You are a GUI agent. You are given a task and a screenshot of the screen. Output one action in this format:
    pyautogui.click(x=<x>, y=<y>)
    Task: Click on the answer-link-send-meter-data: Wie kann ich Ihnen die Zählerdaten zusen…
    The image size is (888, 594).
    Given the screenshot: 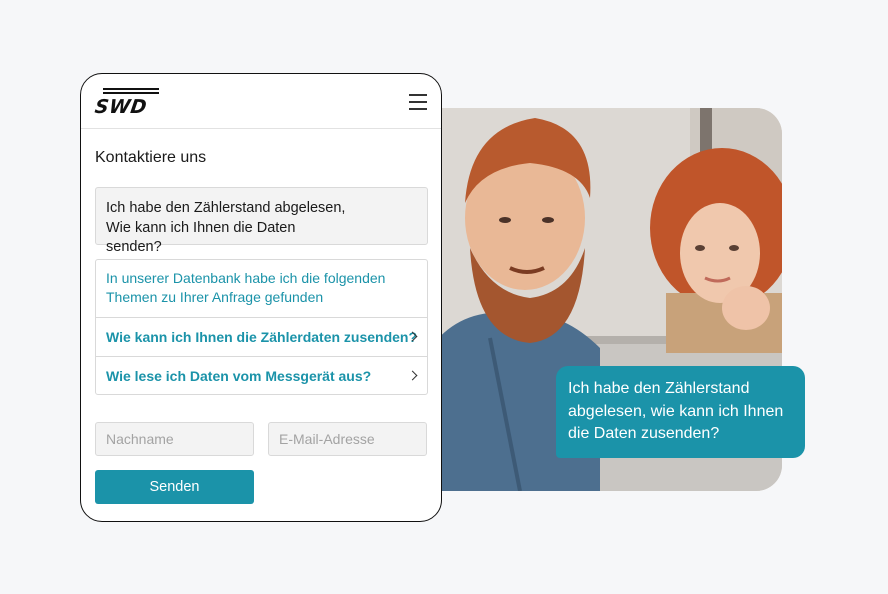 What is the action you would take?
    pyautogui.click(x=261, y=337)
    